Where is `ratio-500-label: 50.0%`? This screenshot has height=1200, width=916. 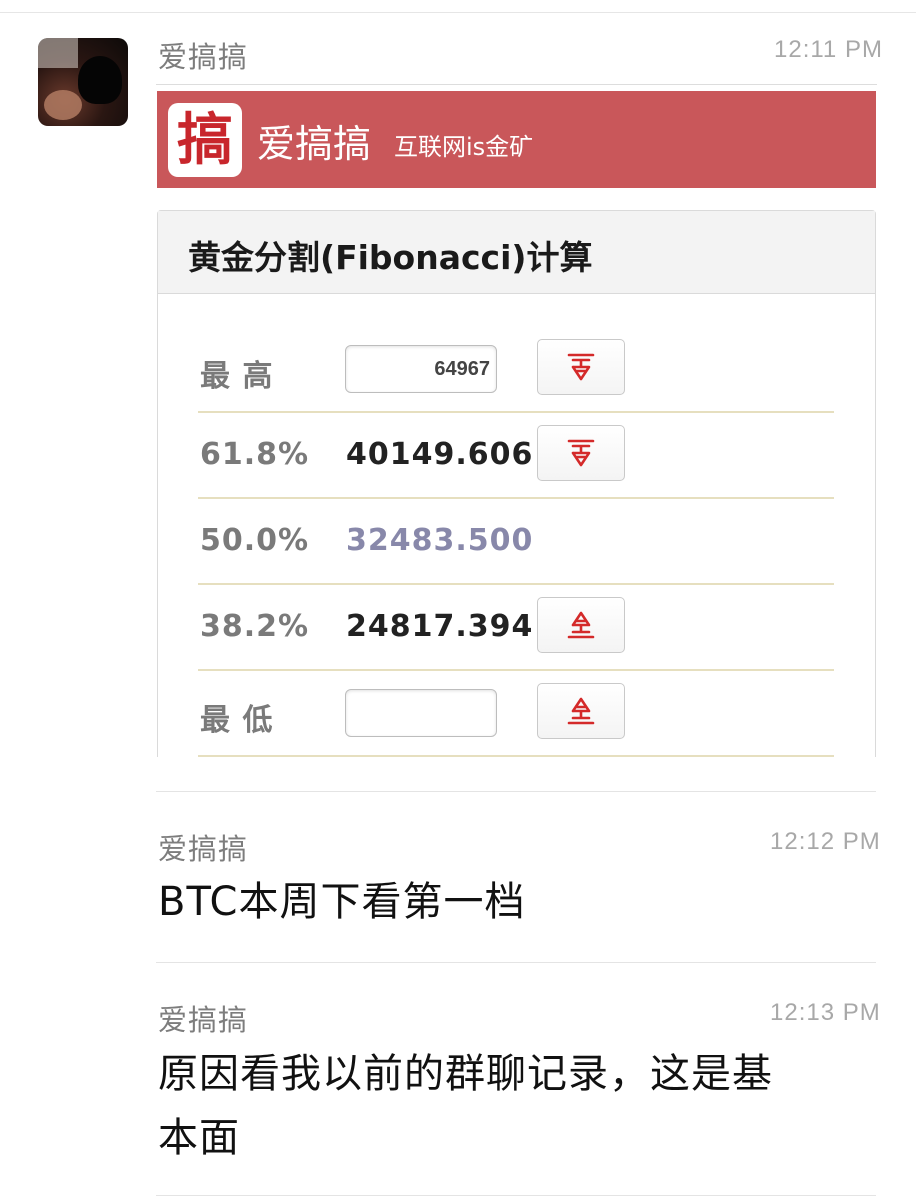 ratio-500-label: 50.0% is located at coordinates (255, 540).